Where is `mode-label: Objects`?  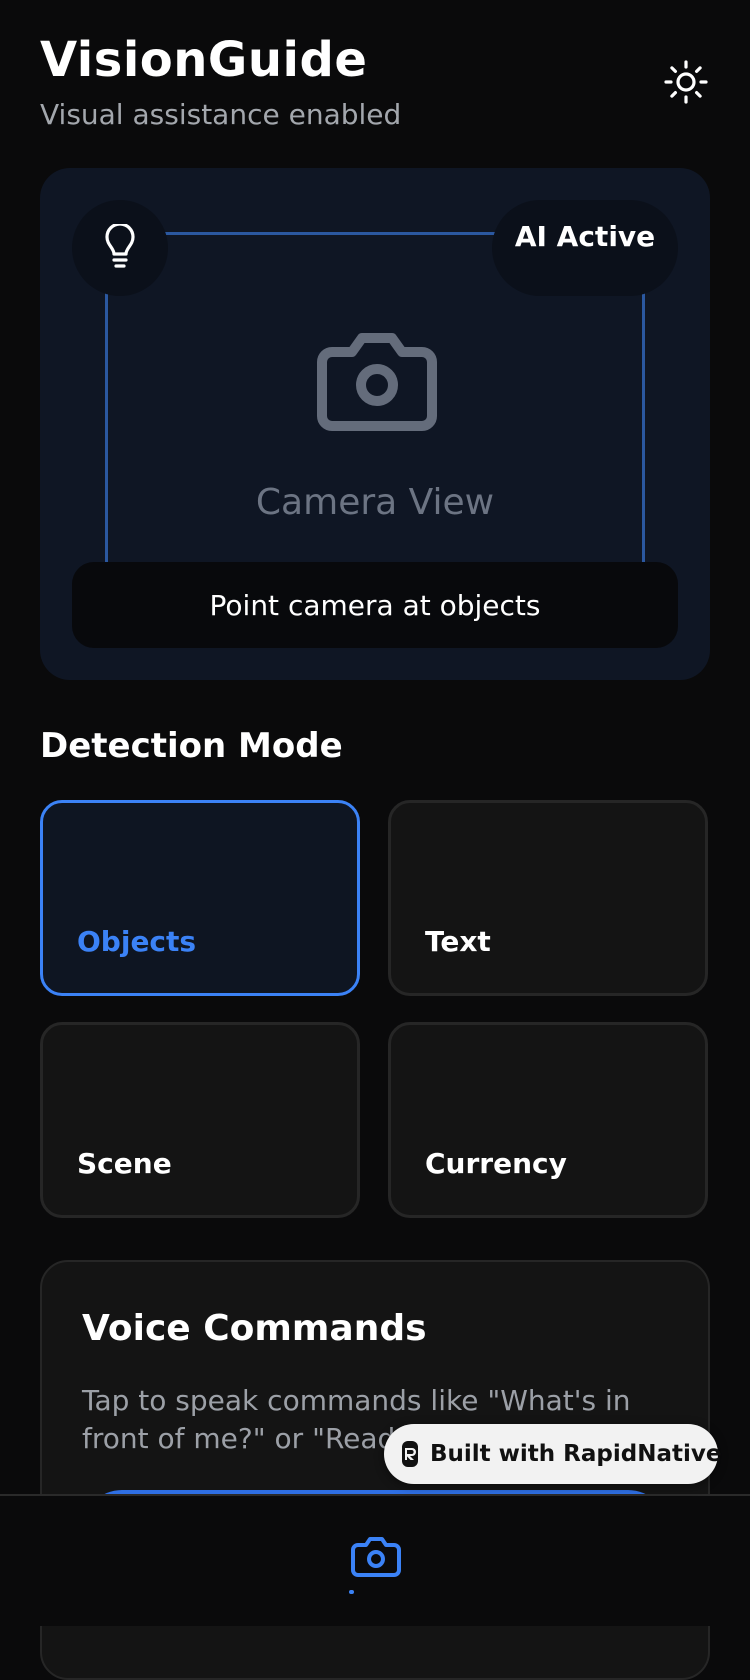
mode-label: Objects is located at coordinates (137, 941).